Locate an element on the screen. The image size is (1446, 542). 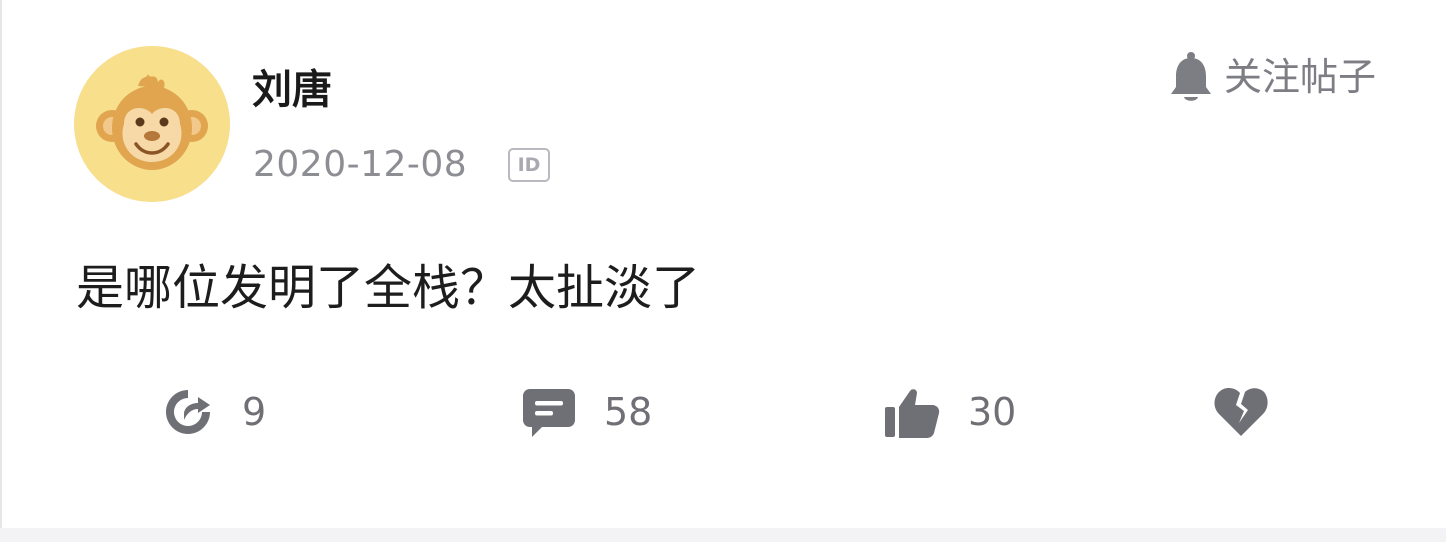
monkey-avatar-icon is located at coordinates (152, 124).